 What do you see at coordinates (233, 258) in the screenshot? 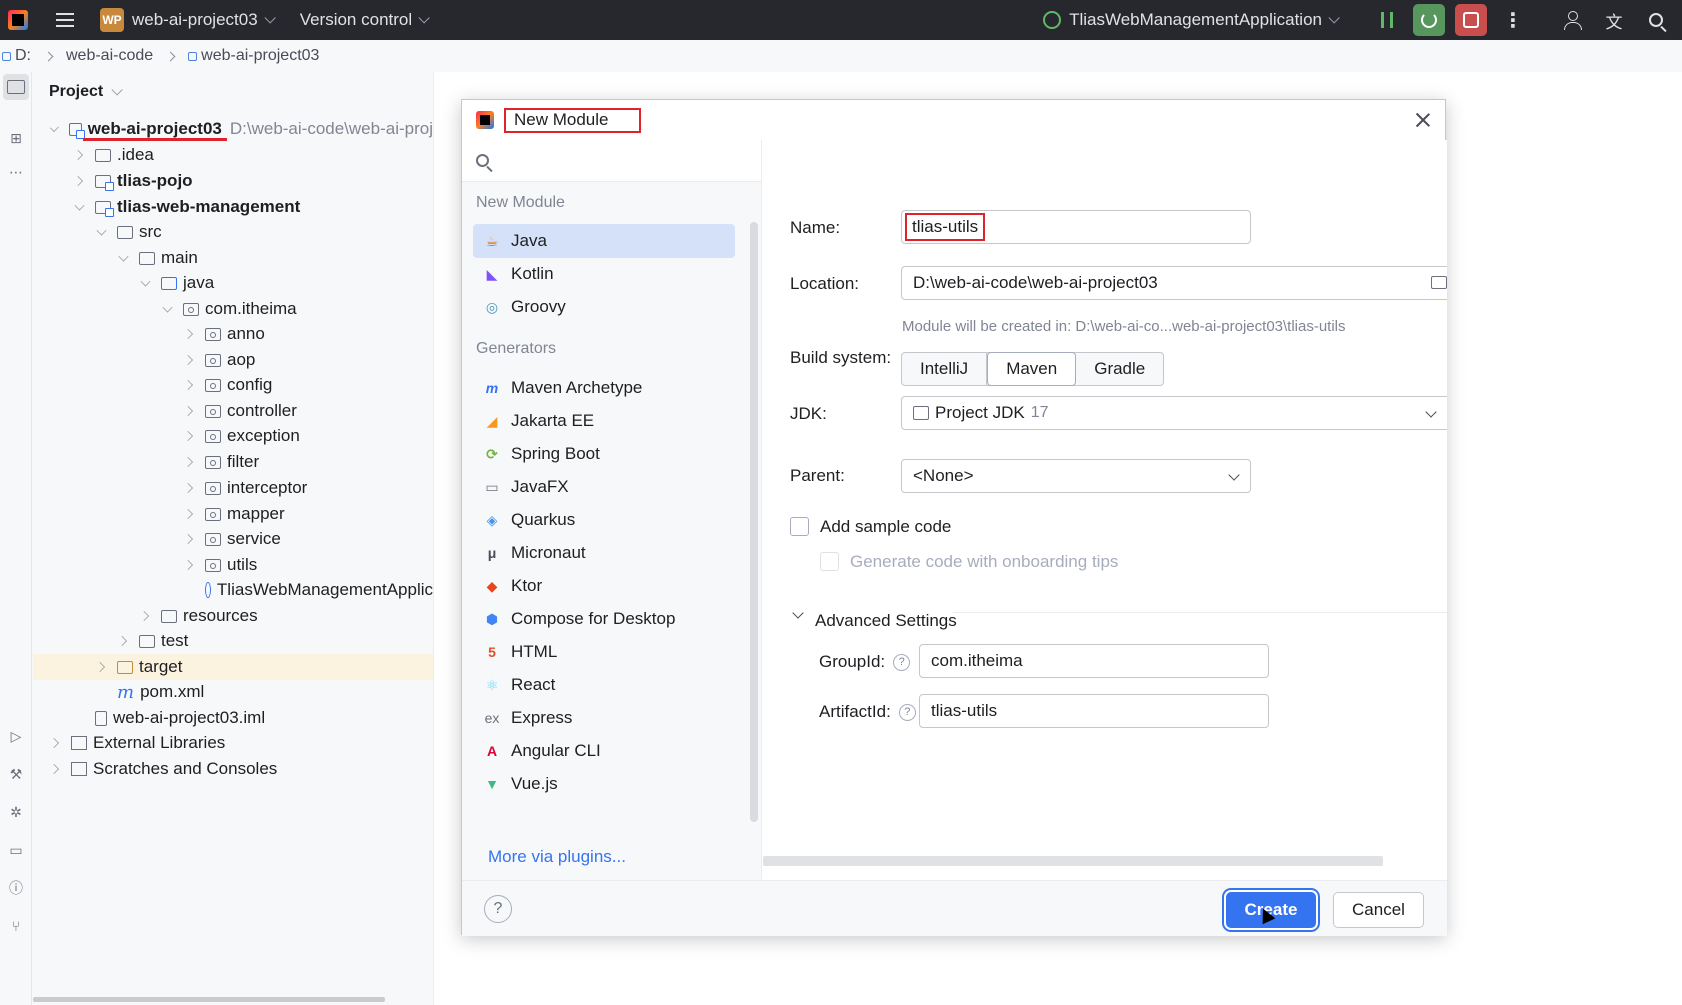
I see `tree-row-main: main` at bounding box center [233, 258].